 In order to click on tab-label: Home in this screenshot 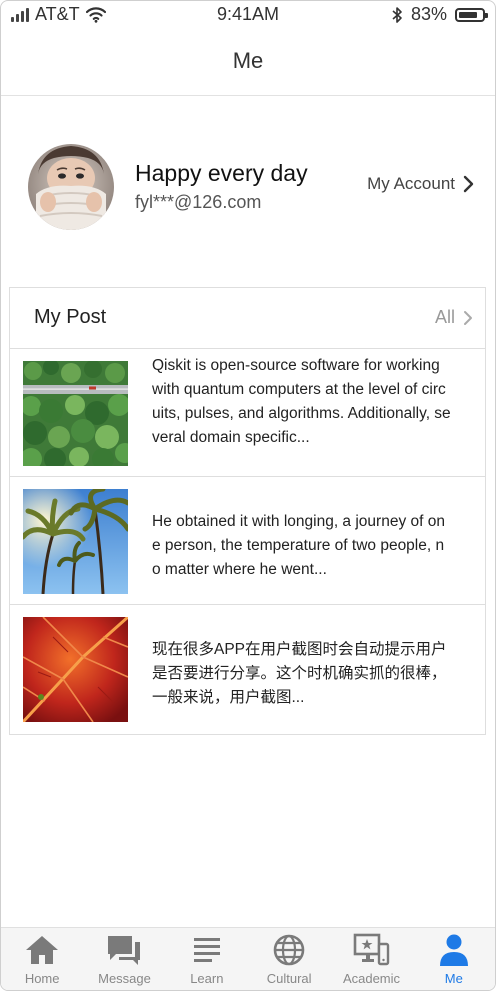, I will do `click(42, 978)`.